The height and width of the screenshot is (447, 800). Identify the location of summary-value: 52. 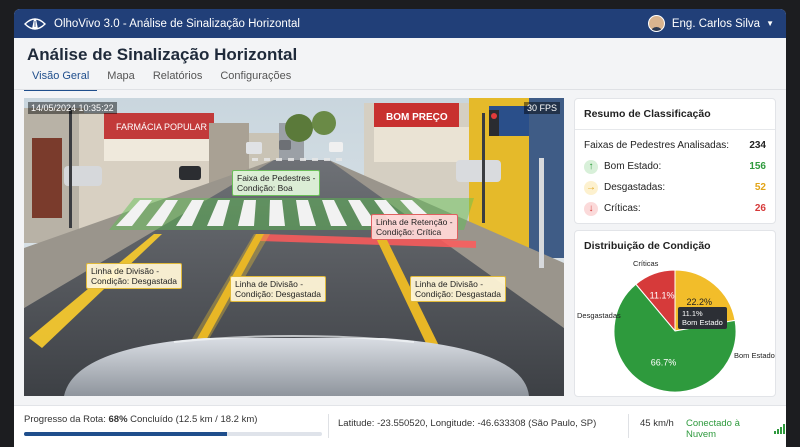
(760, 187).